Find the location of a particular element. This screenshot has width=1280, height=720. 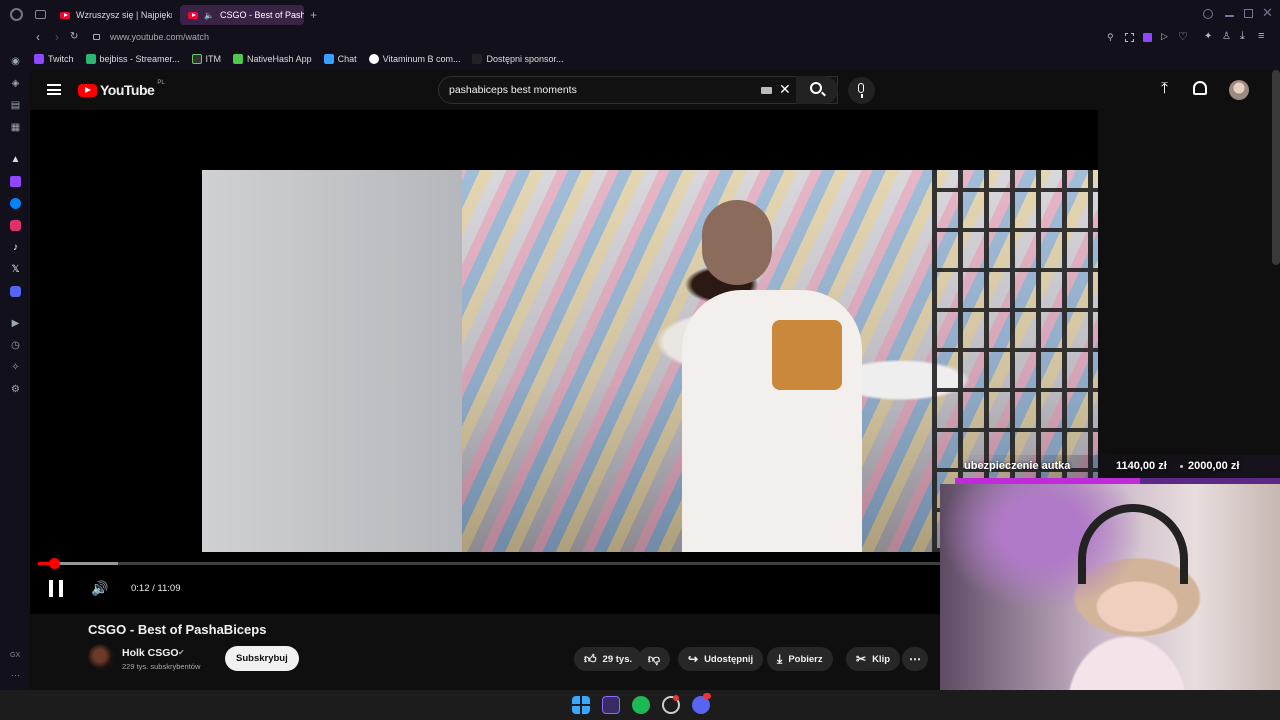

thumbs-down-icon: 👎︎ is located at coordinates (654, 658).